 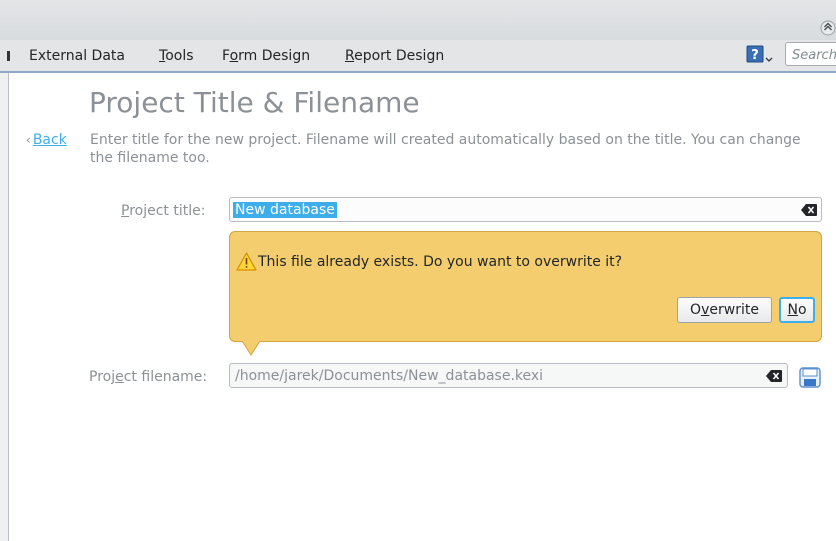 What do you see at coordinates (797, 310) in the screenshot?
I see `no-button: No` at bounding box center [797, 310].